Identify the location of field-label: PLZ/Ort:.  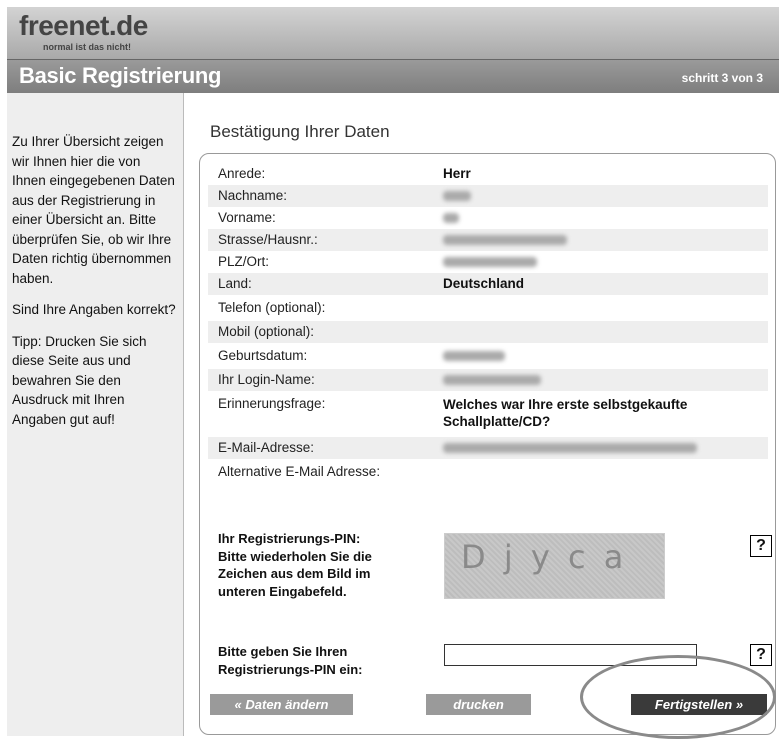
(244, 261).